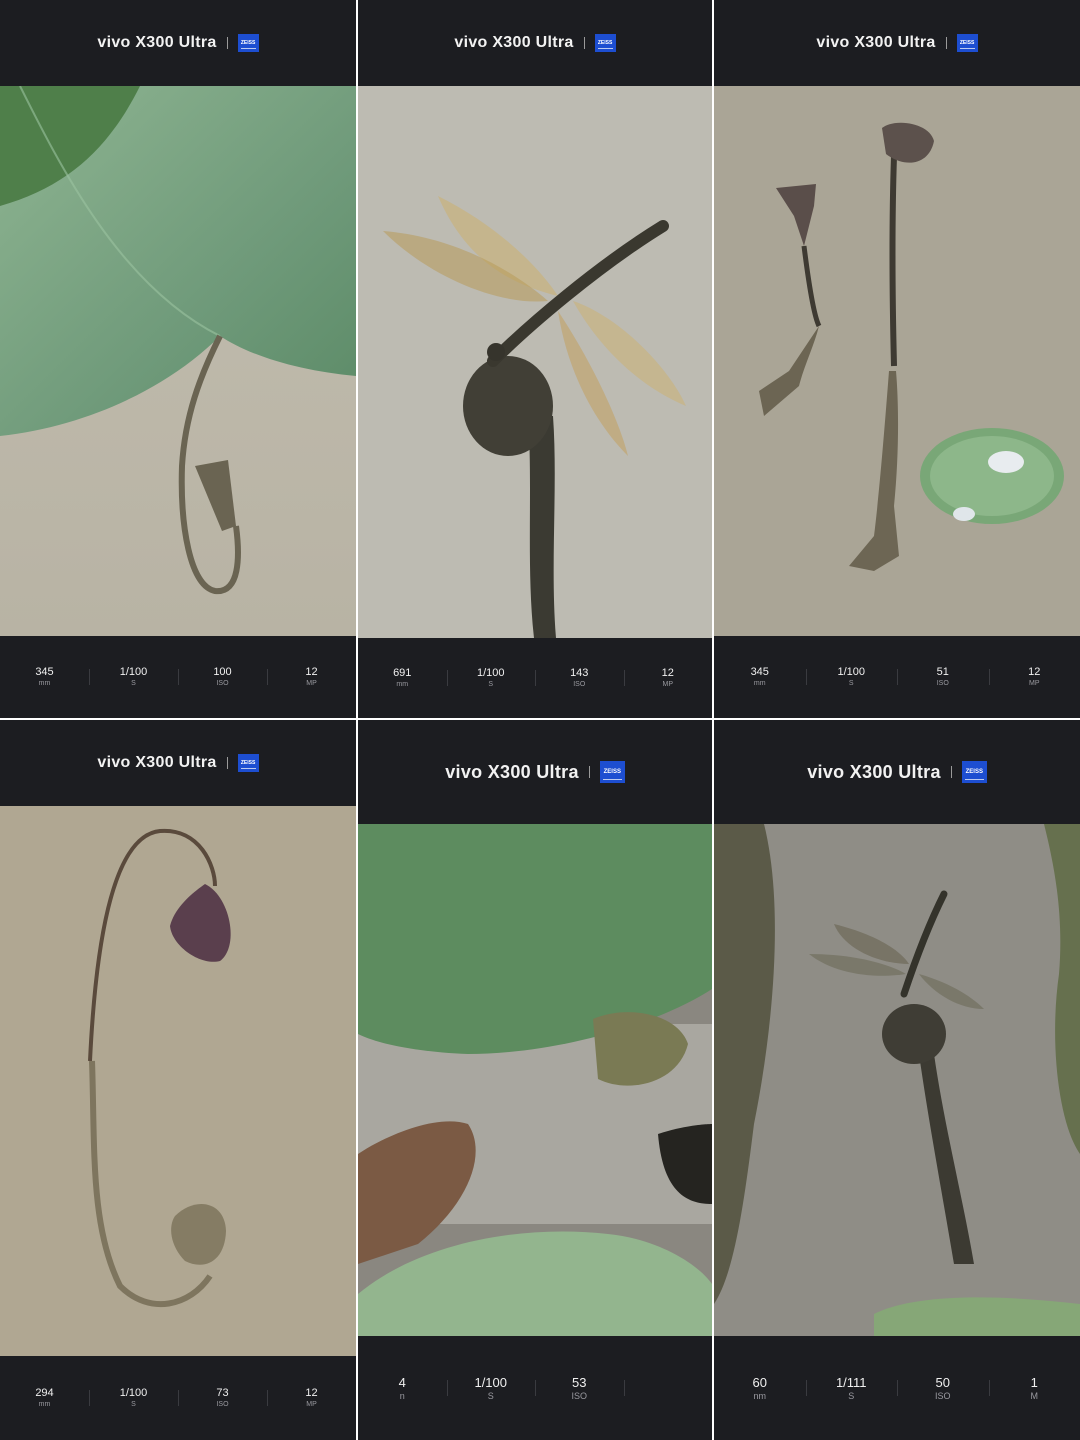  What do you see at coordinates (44, 1398) in the screenshot?
I see `focal-length-stat: 294 mm` at bounding box center [44, 1398].